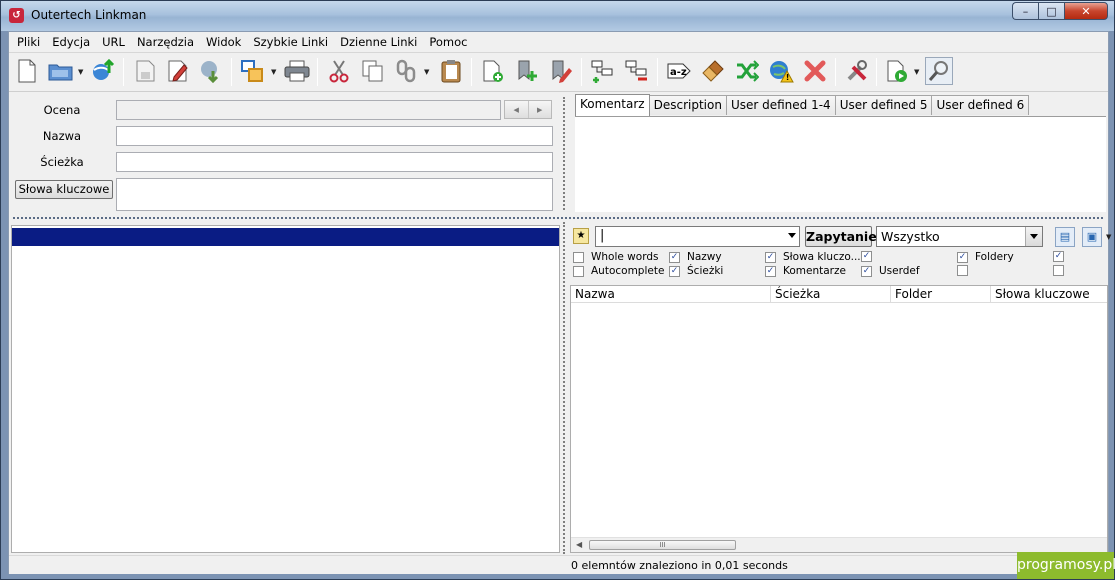 This screenshot has width=1115, height=580. I want to click on minimize-button: –, so click(1025, 11).